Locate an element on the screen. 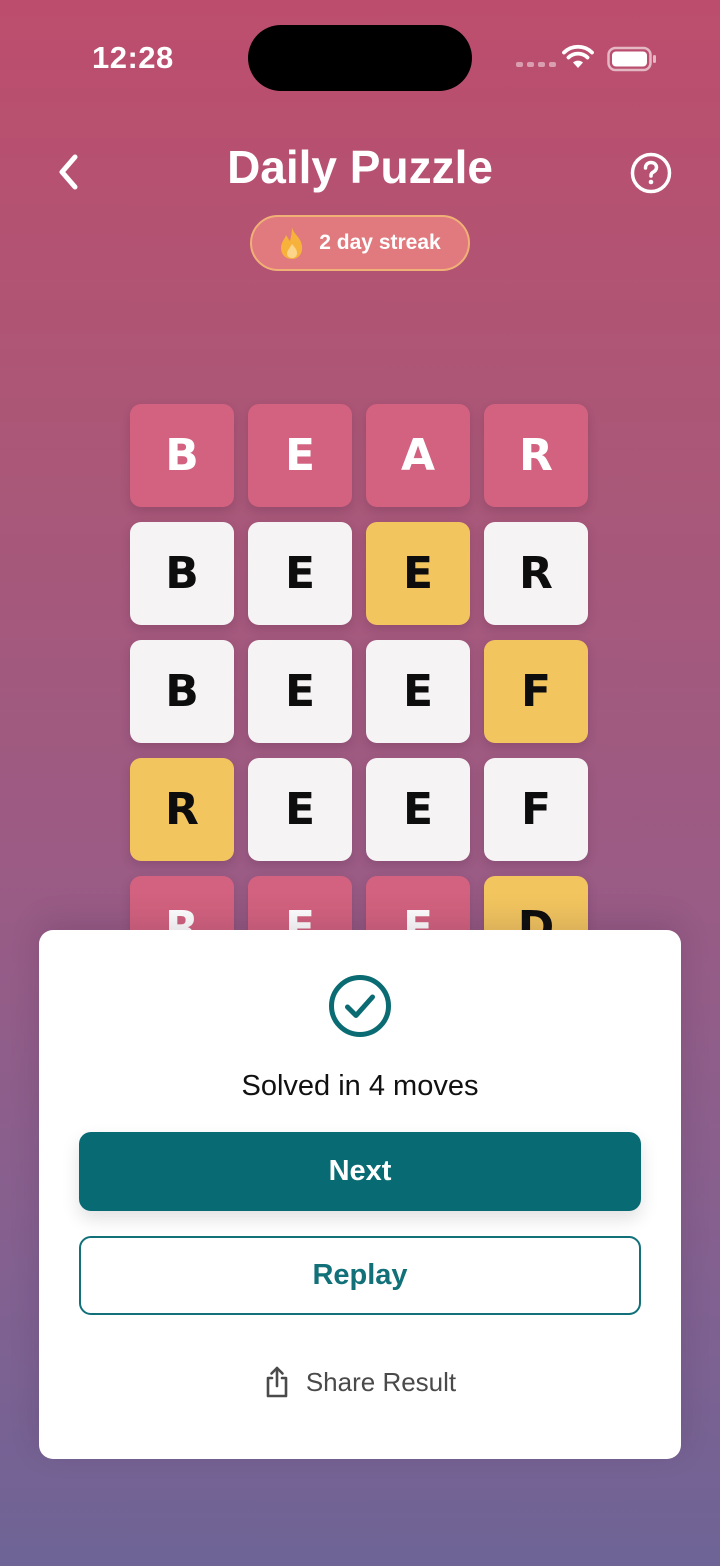 The width and height of the screenshot is (720, 1566). battery-icon is located at coordinates (632, 61).